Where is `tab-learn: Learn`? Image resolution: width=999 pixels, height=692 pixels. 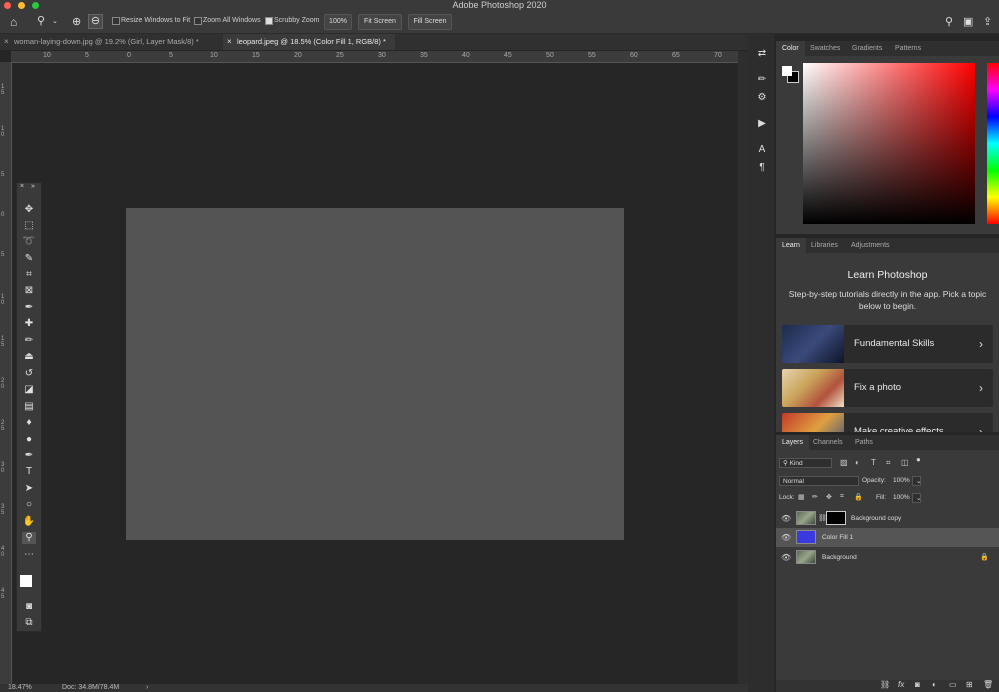 tab-learn: Learn is located at coordinates (791, 245).